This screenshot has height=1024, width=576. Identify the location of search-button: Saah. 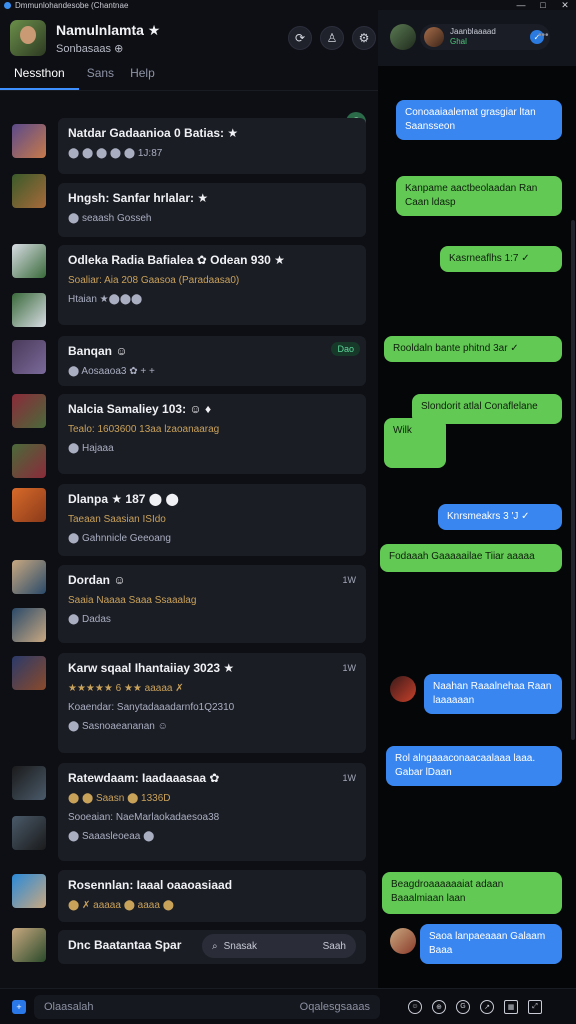
(334, 946).